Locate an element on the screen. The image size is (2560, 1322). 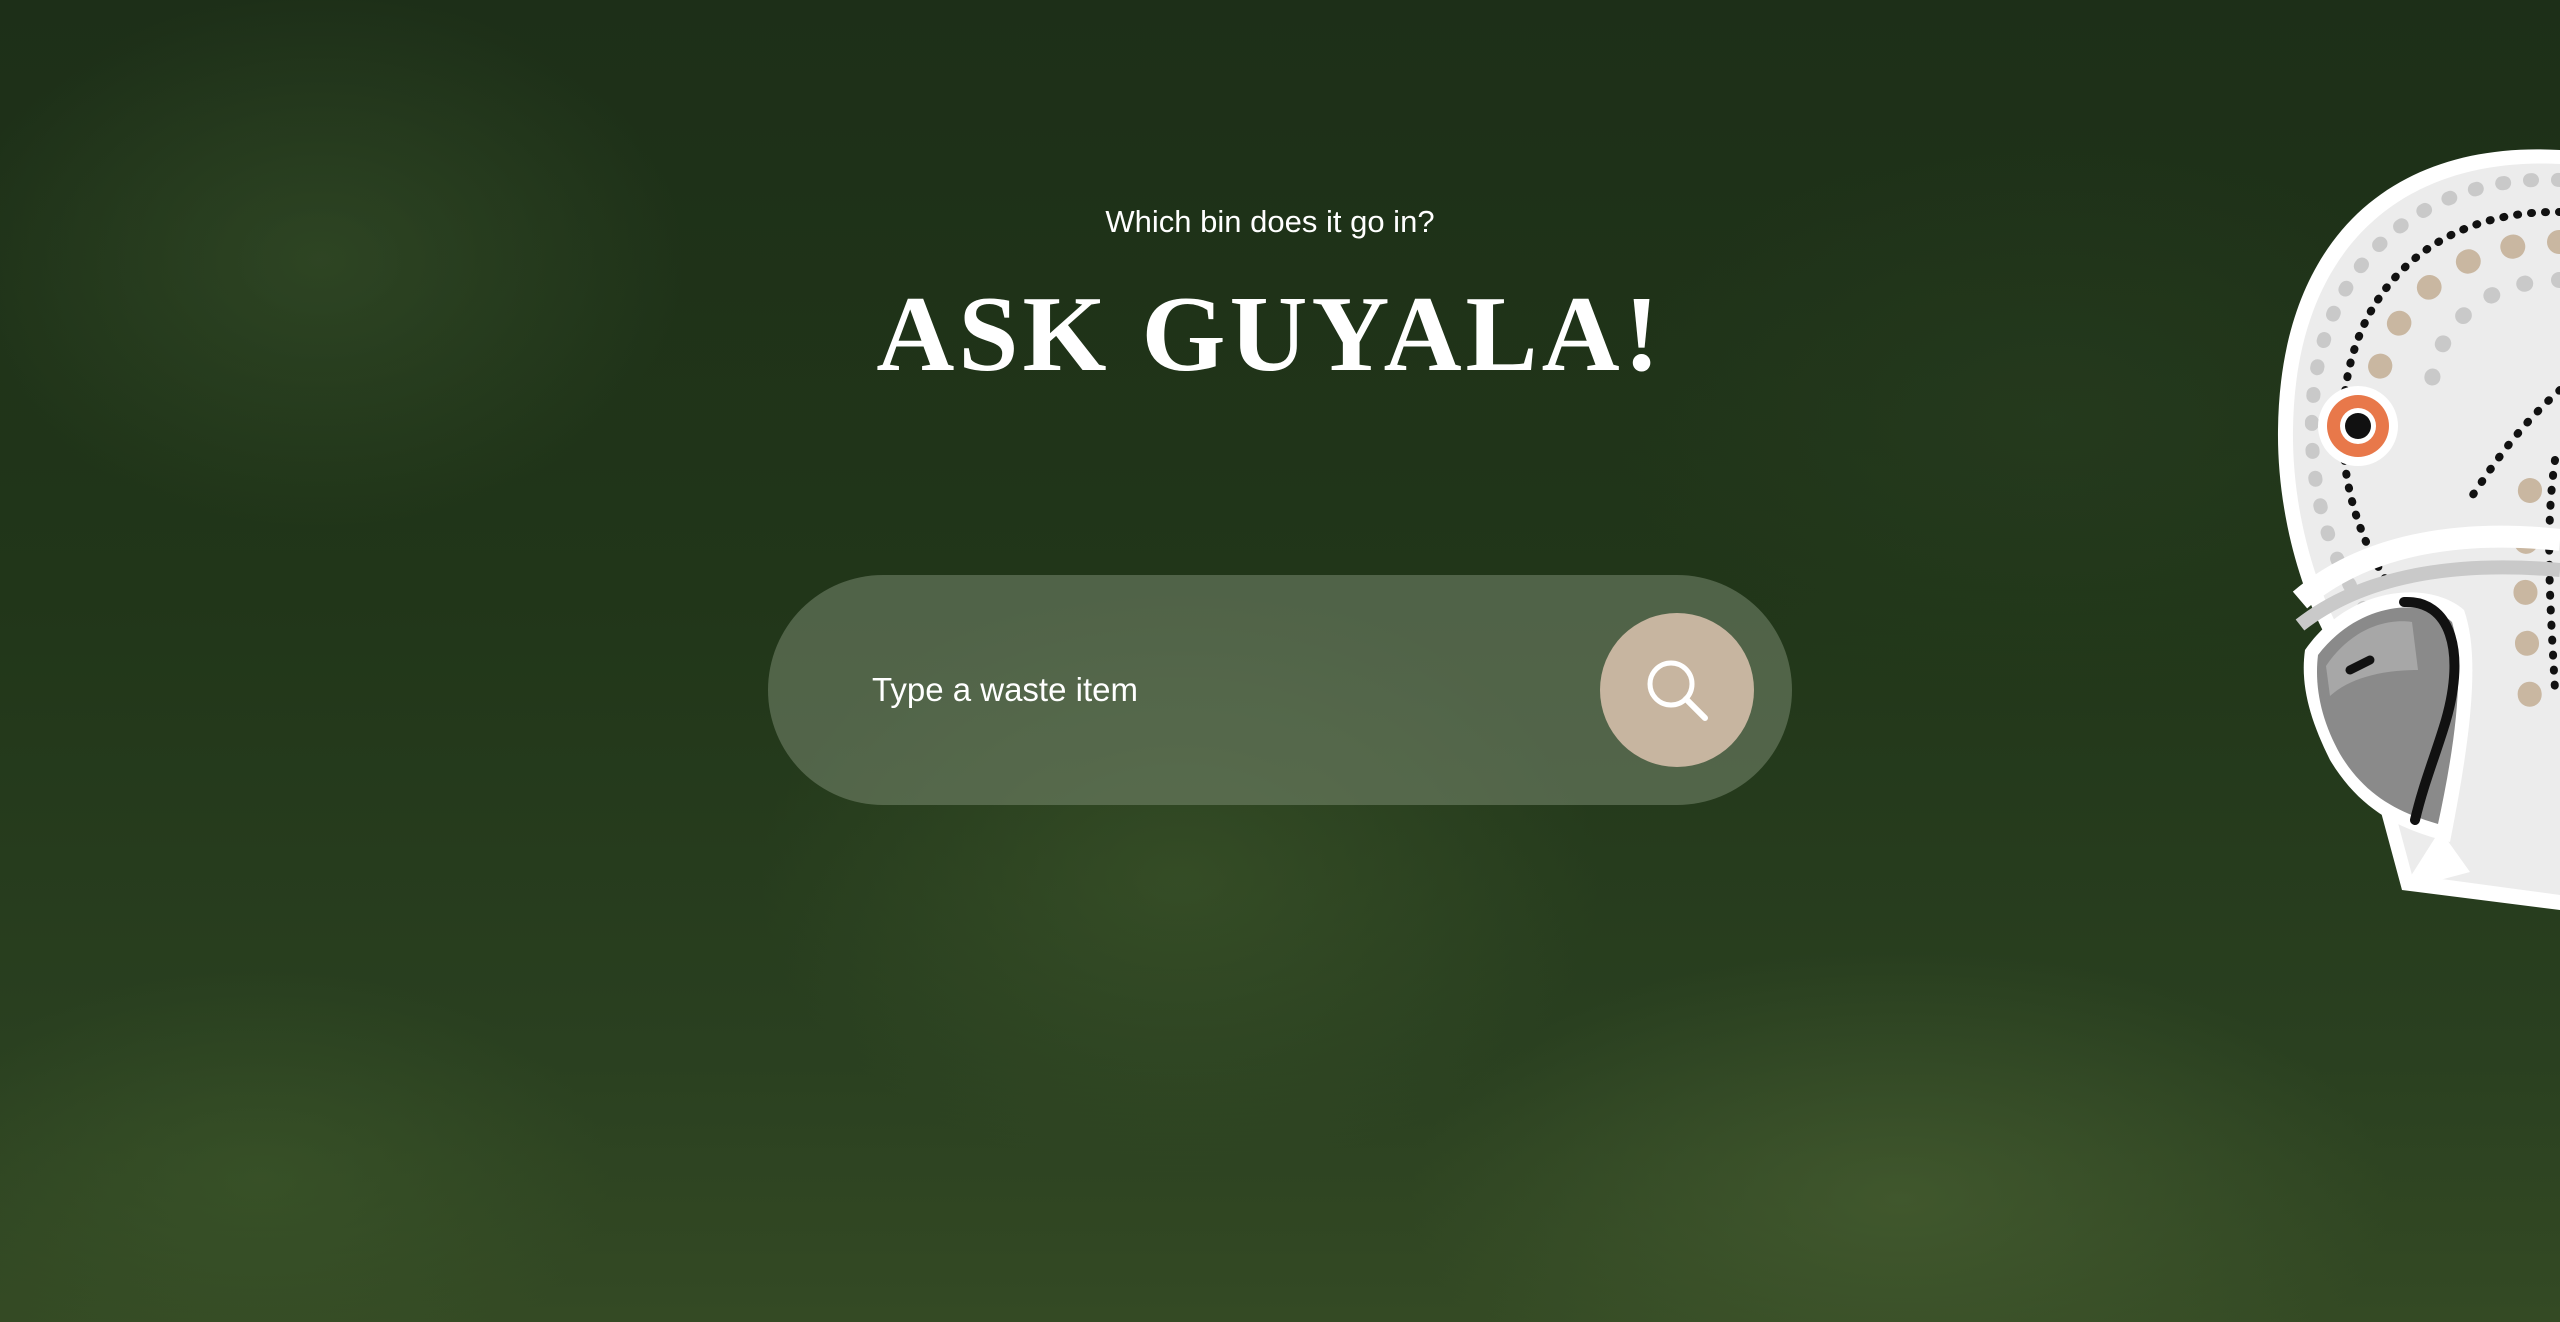
search-button is located at coordinates (1677, 690).